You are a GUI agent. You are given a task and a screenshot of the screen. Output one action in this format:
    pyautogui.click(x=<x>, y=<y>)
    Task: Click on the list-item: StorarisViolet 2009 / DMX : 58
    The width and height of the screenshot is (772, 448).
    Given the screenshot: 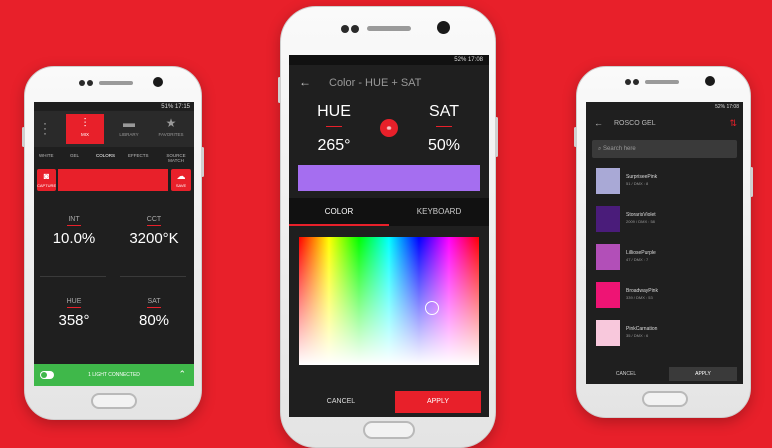 What is the action you would take?
    pyautogui.click(x=666, y=219)
    